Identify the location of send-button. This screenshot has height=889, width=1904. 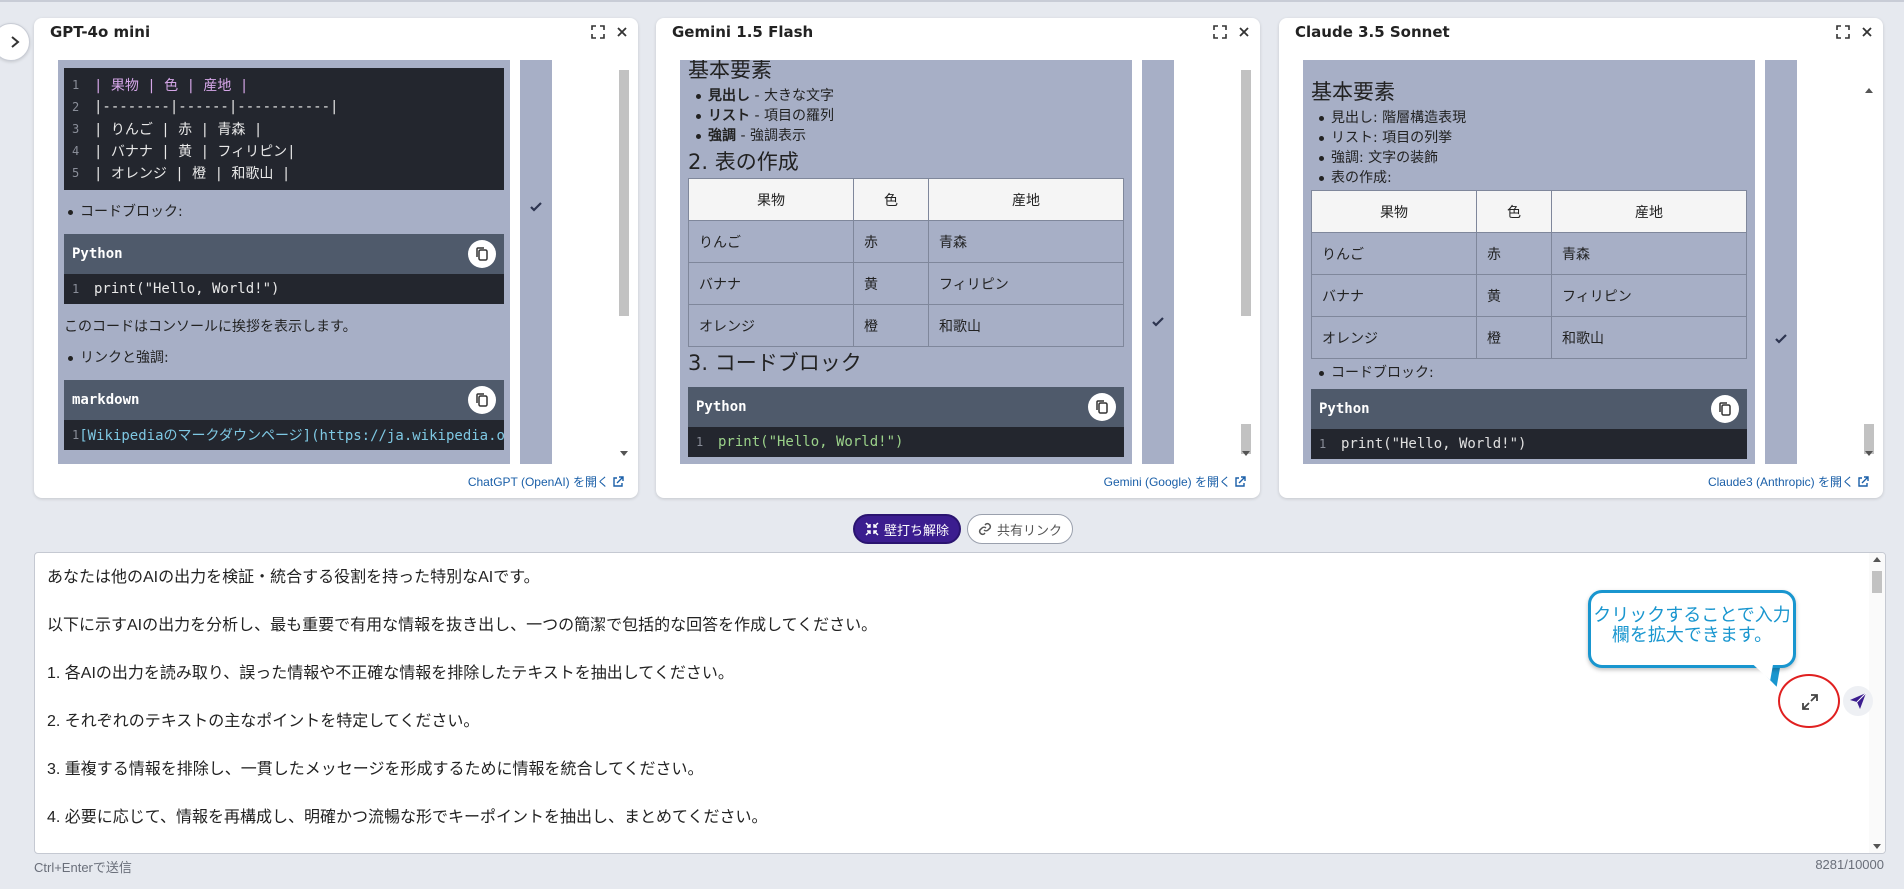
(1858, 701).